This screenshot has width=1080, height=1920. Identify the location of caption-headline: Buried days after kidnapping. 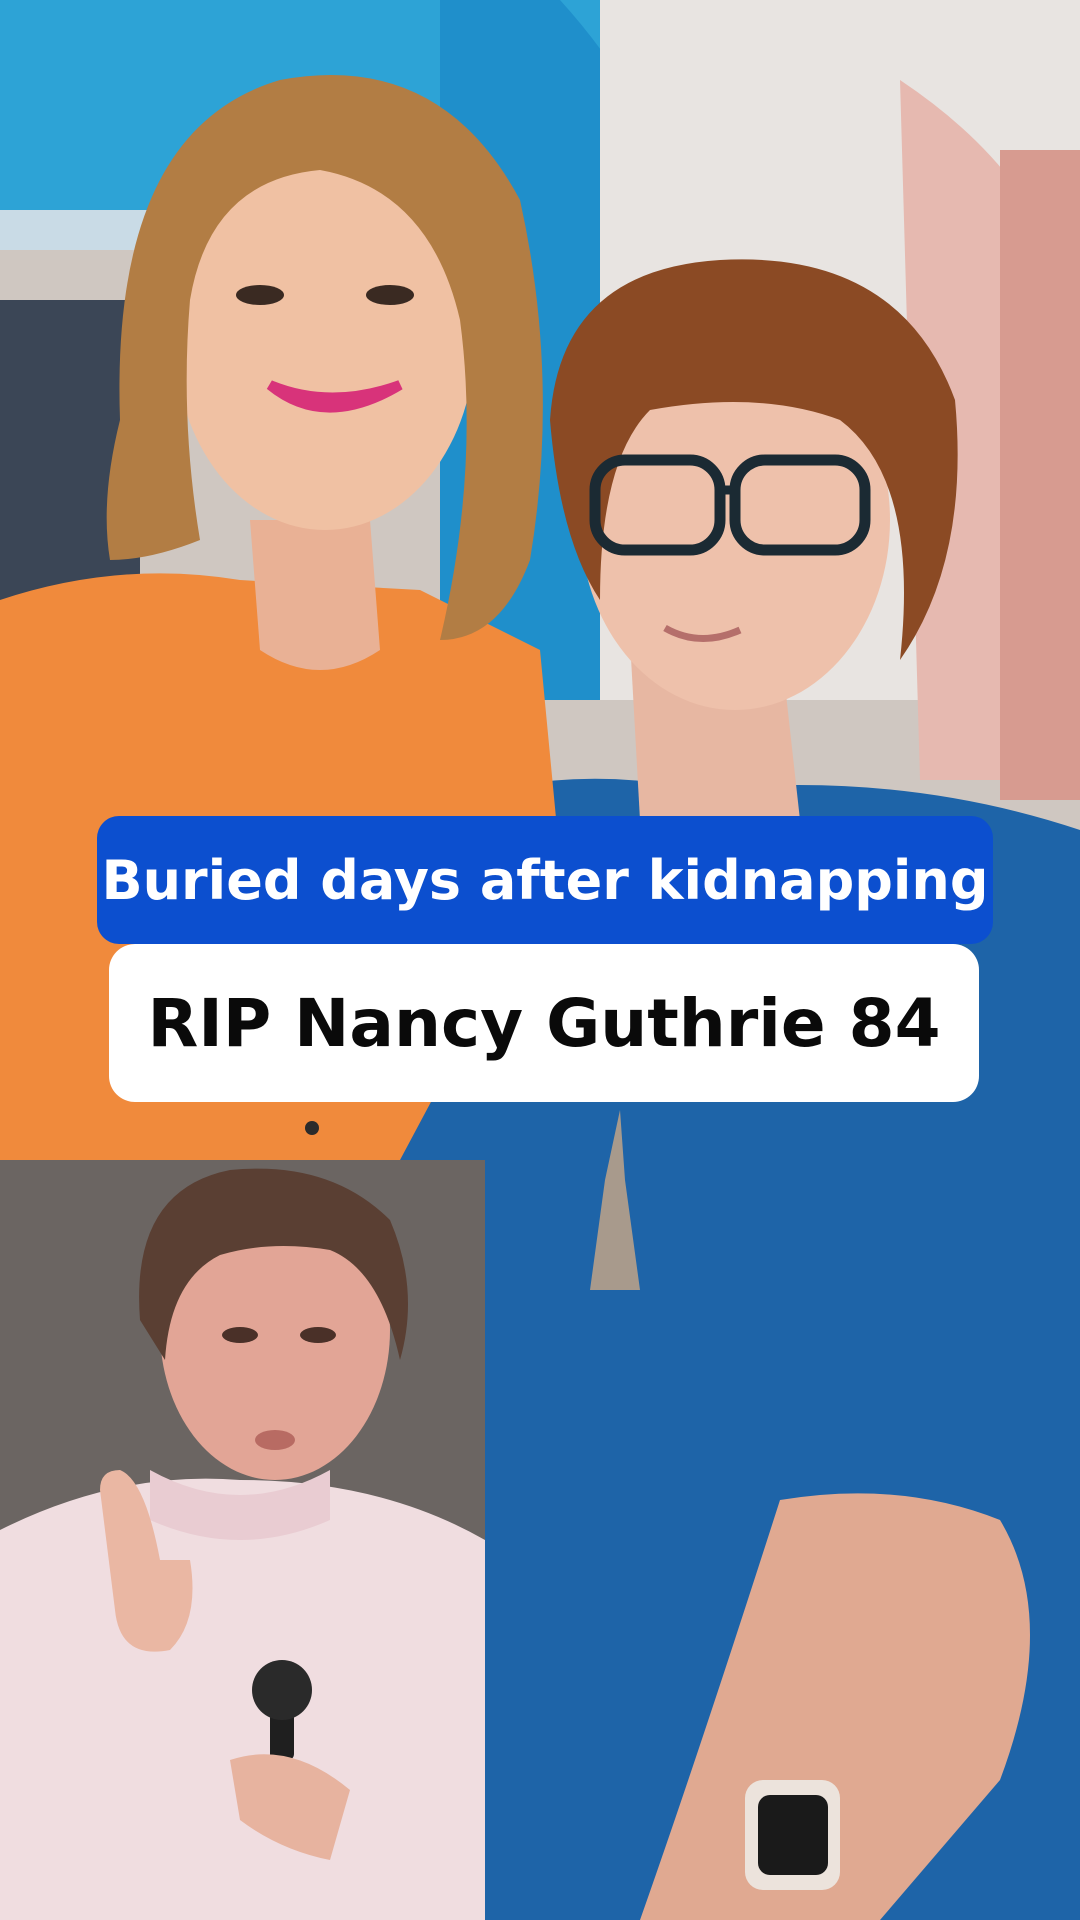
(545, 880).